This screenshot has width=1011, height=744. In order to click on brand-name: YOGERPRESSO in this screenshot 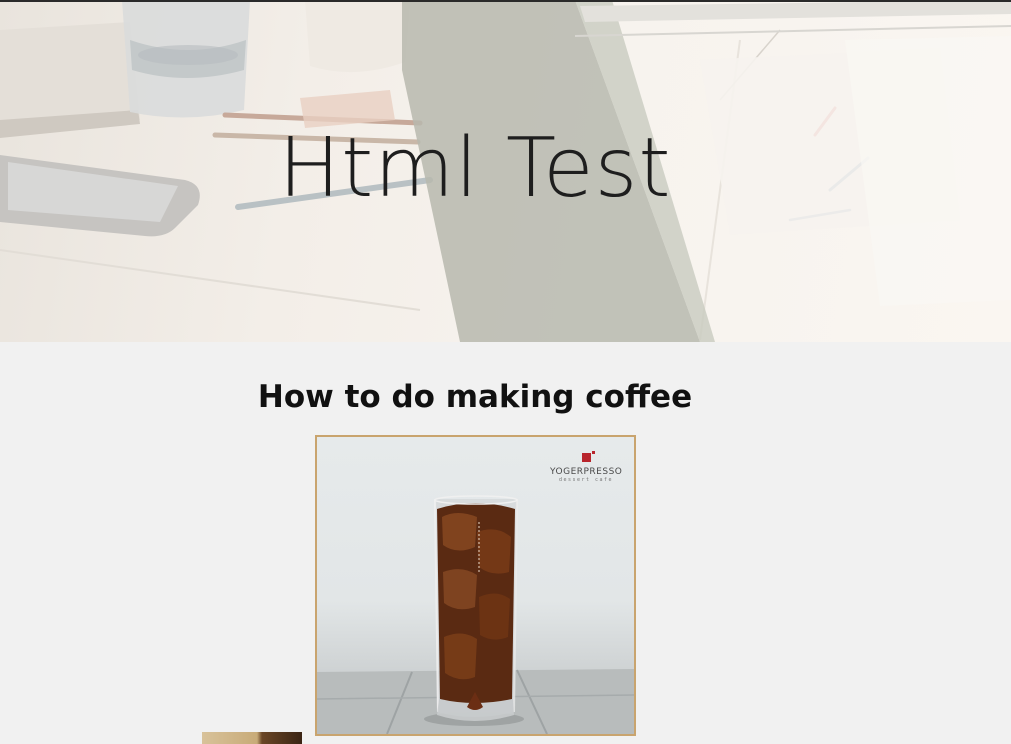, I will do `click(586, 472)`.